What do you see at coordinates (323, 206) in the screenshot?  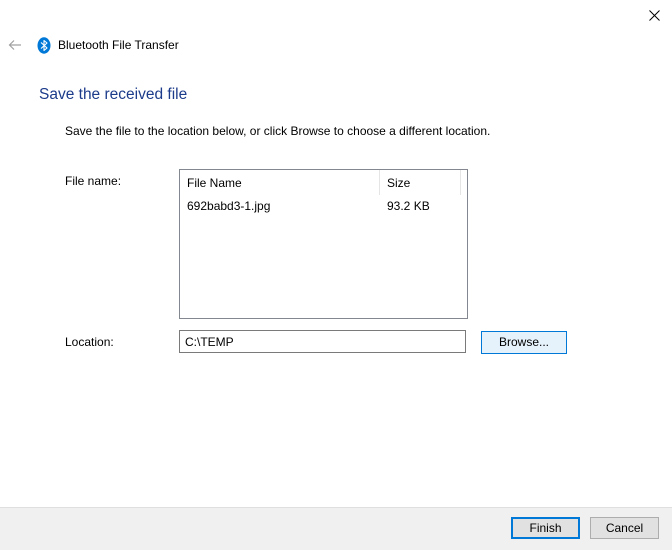 I see `file-list-row: 692babd3-1.jpg 93.2 KB` at bounding box center [323, 206].